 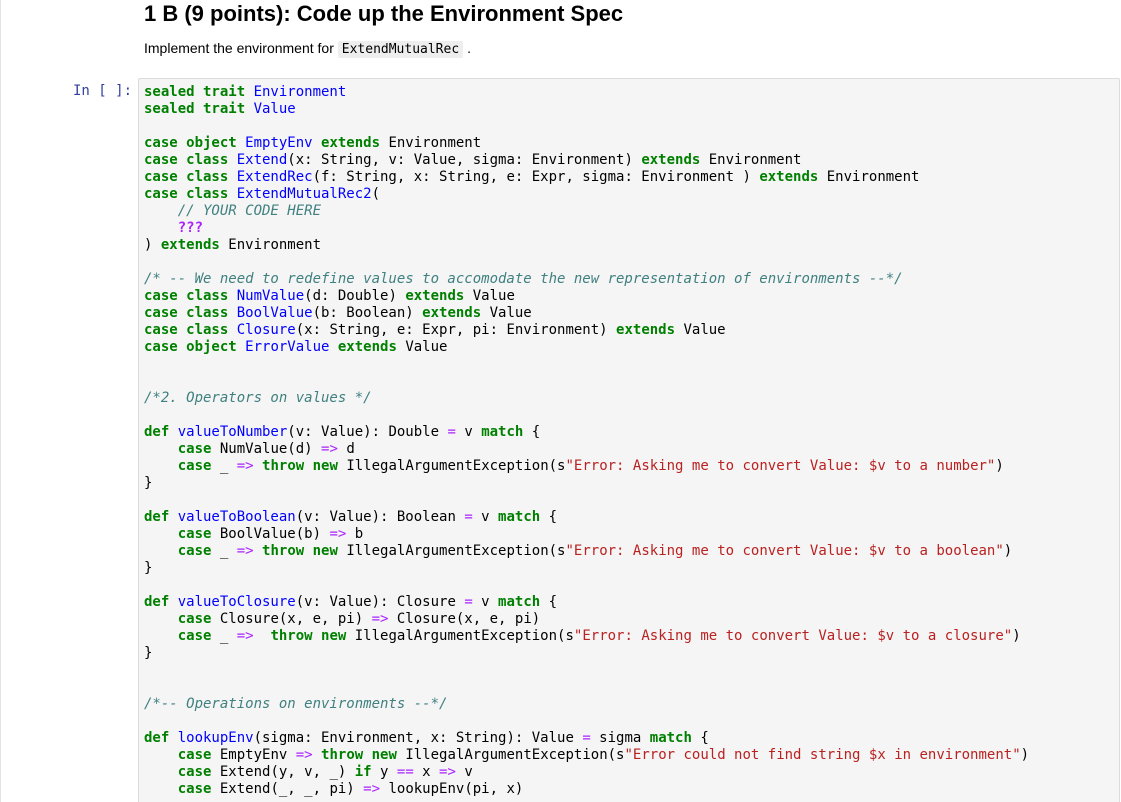 I want to click on code-token: NumValue(d), so click(x=270, y=449).